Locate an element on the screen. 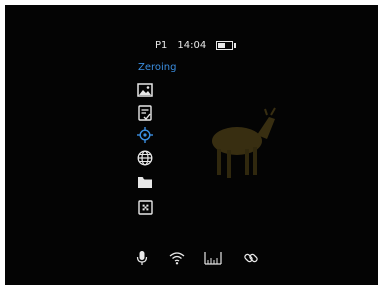 Image resolution: width=383 pixels, height=291 pixels. menu-item-folder is located at coordinates (145, 182).